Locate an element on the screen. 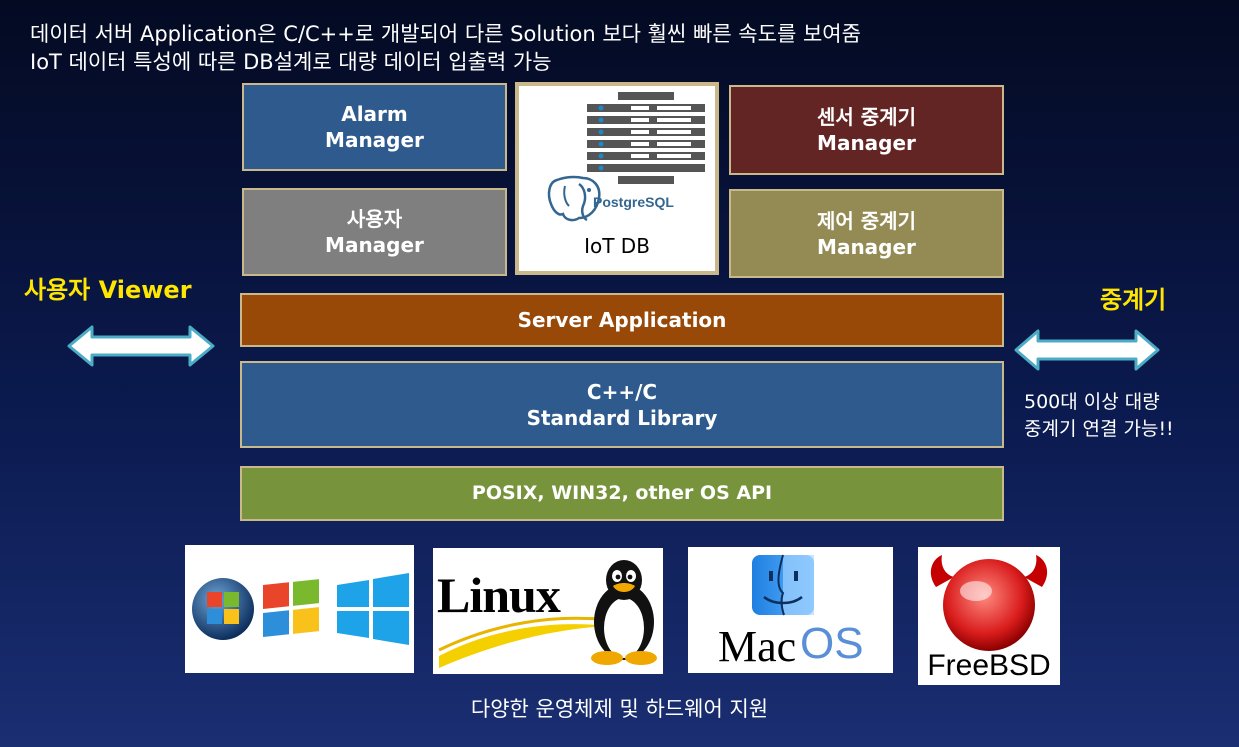  alarm-manager-box: Alarm Manager is located at coordinates (374, 127).